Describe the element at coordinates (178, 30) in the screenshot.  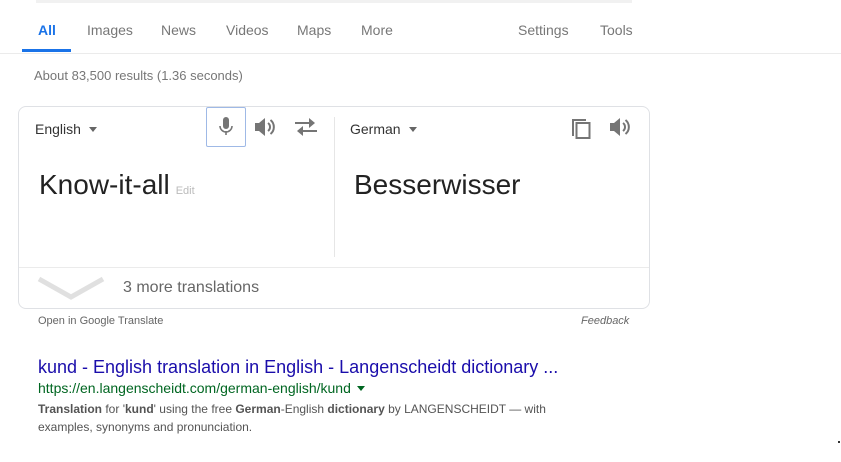
I see `tab-news: News` at that location.